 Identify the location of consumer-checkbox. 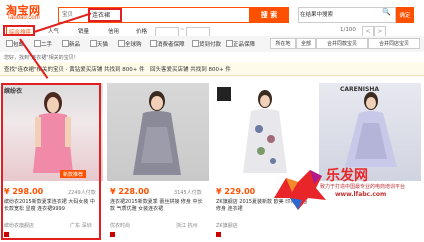
(153, 43).